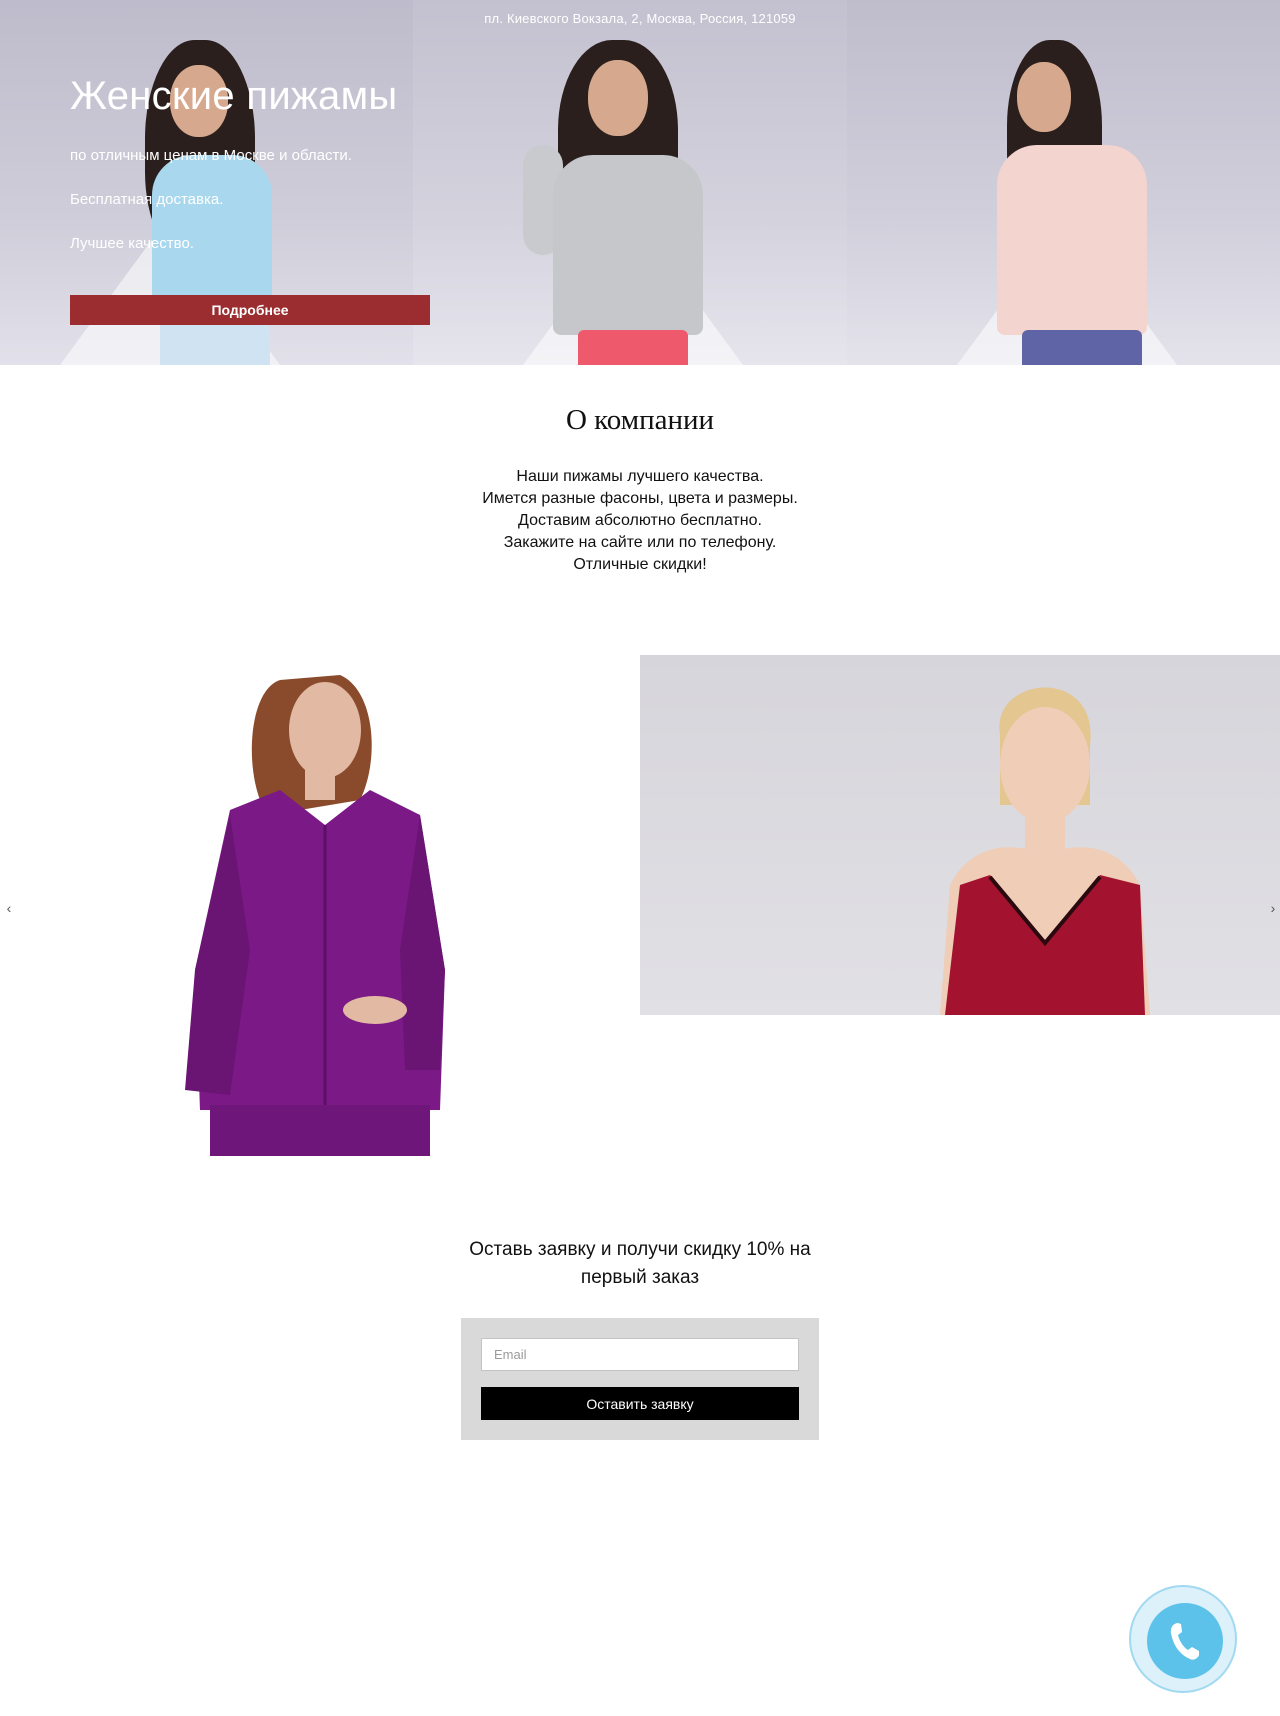  Describe the element at coordinates (640, 476) in the screenshot. I see `about-line: Наши пижамы лучшего качества.` at that location.